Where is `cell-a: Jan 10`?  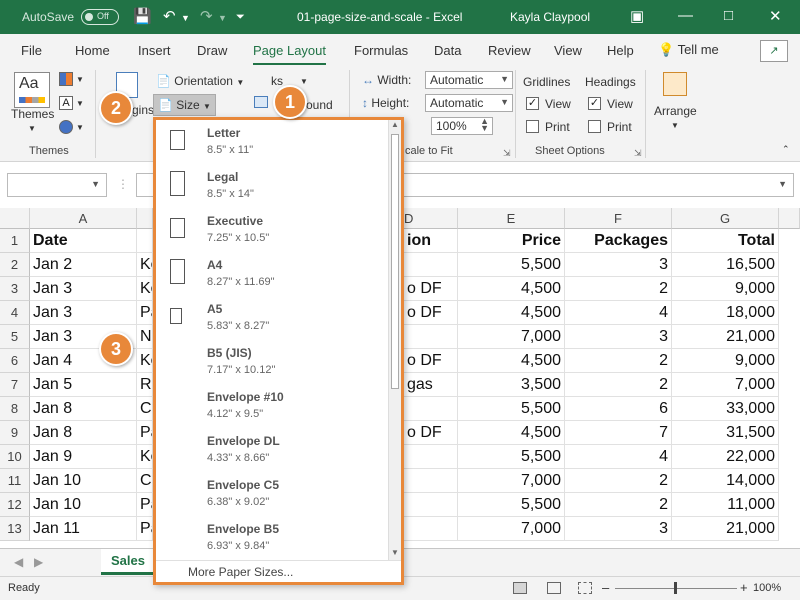
cell-a: Jan 10 is located at coordinates (83, 481).